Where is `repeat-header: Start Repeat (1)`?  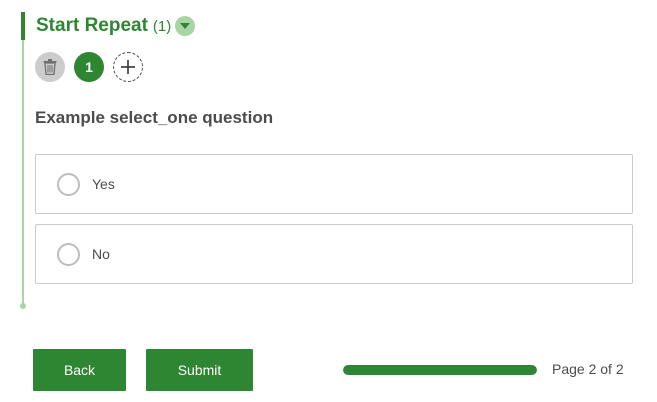
repeat-header: Start Repeat (1) is located at coordinates (116, 26).